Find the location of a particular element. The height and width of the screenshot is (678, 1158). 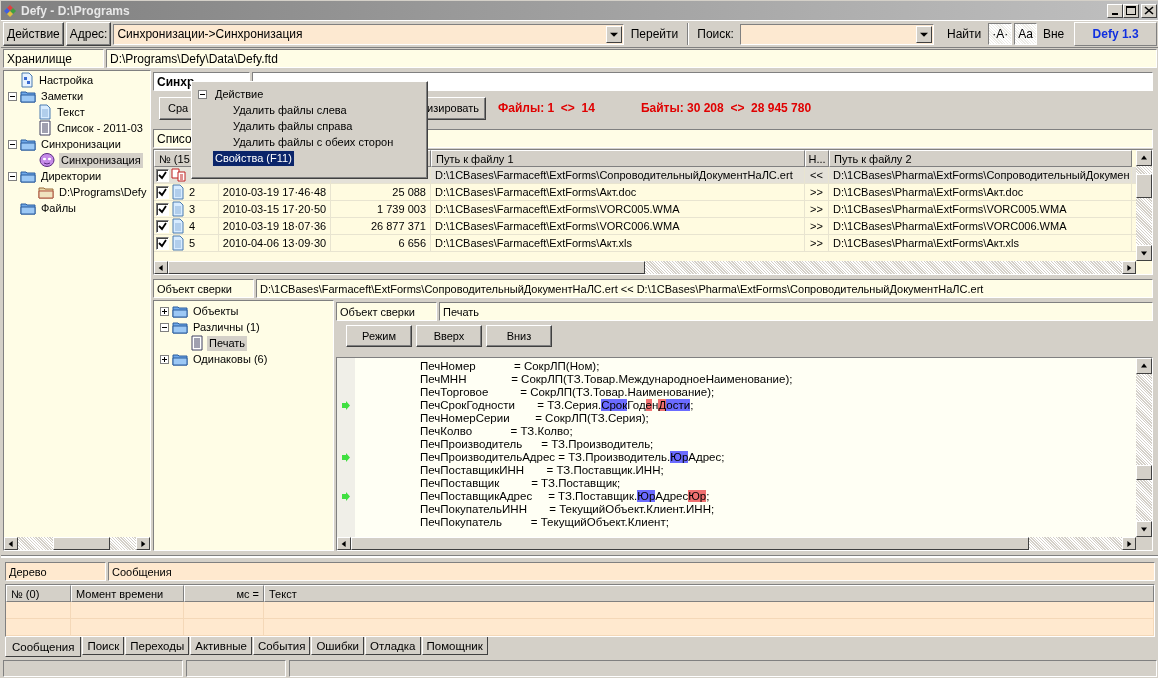

row-number: 2 is located at coordinates (192, 192).